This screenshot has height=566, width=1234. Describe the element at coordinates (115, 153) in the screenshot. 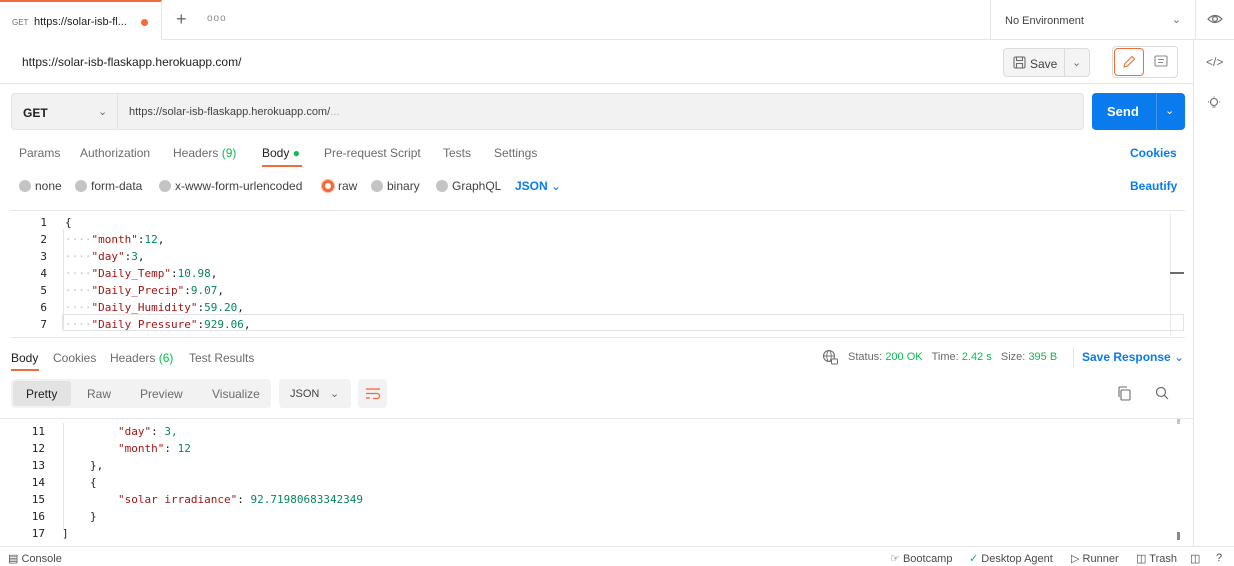

I see `tab-authorization: Authorization` at that location.